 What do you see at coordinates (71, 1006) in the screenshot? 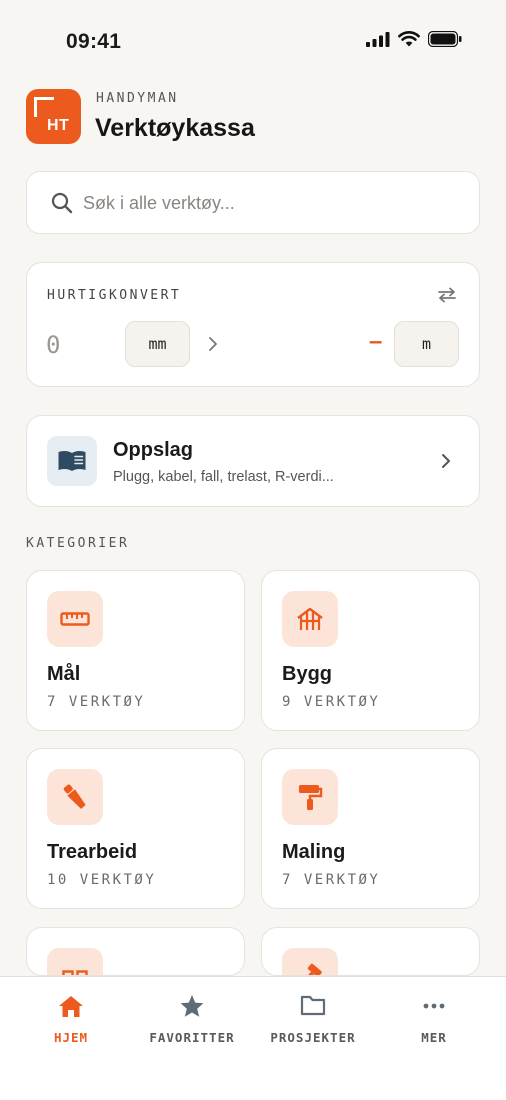
I see `home-icon` at bounding box center [71, 1006].